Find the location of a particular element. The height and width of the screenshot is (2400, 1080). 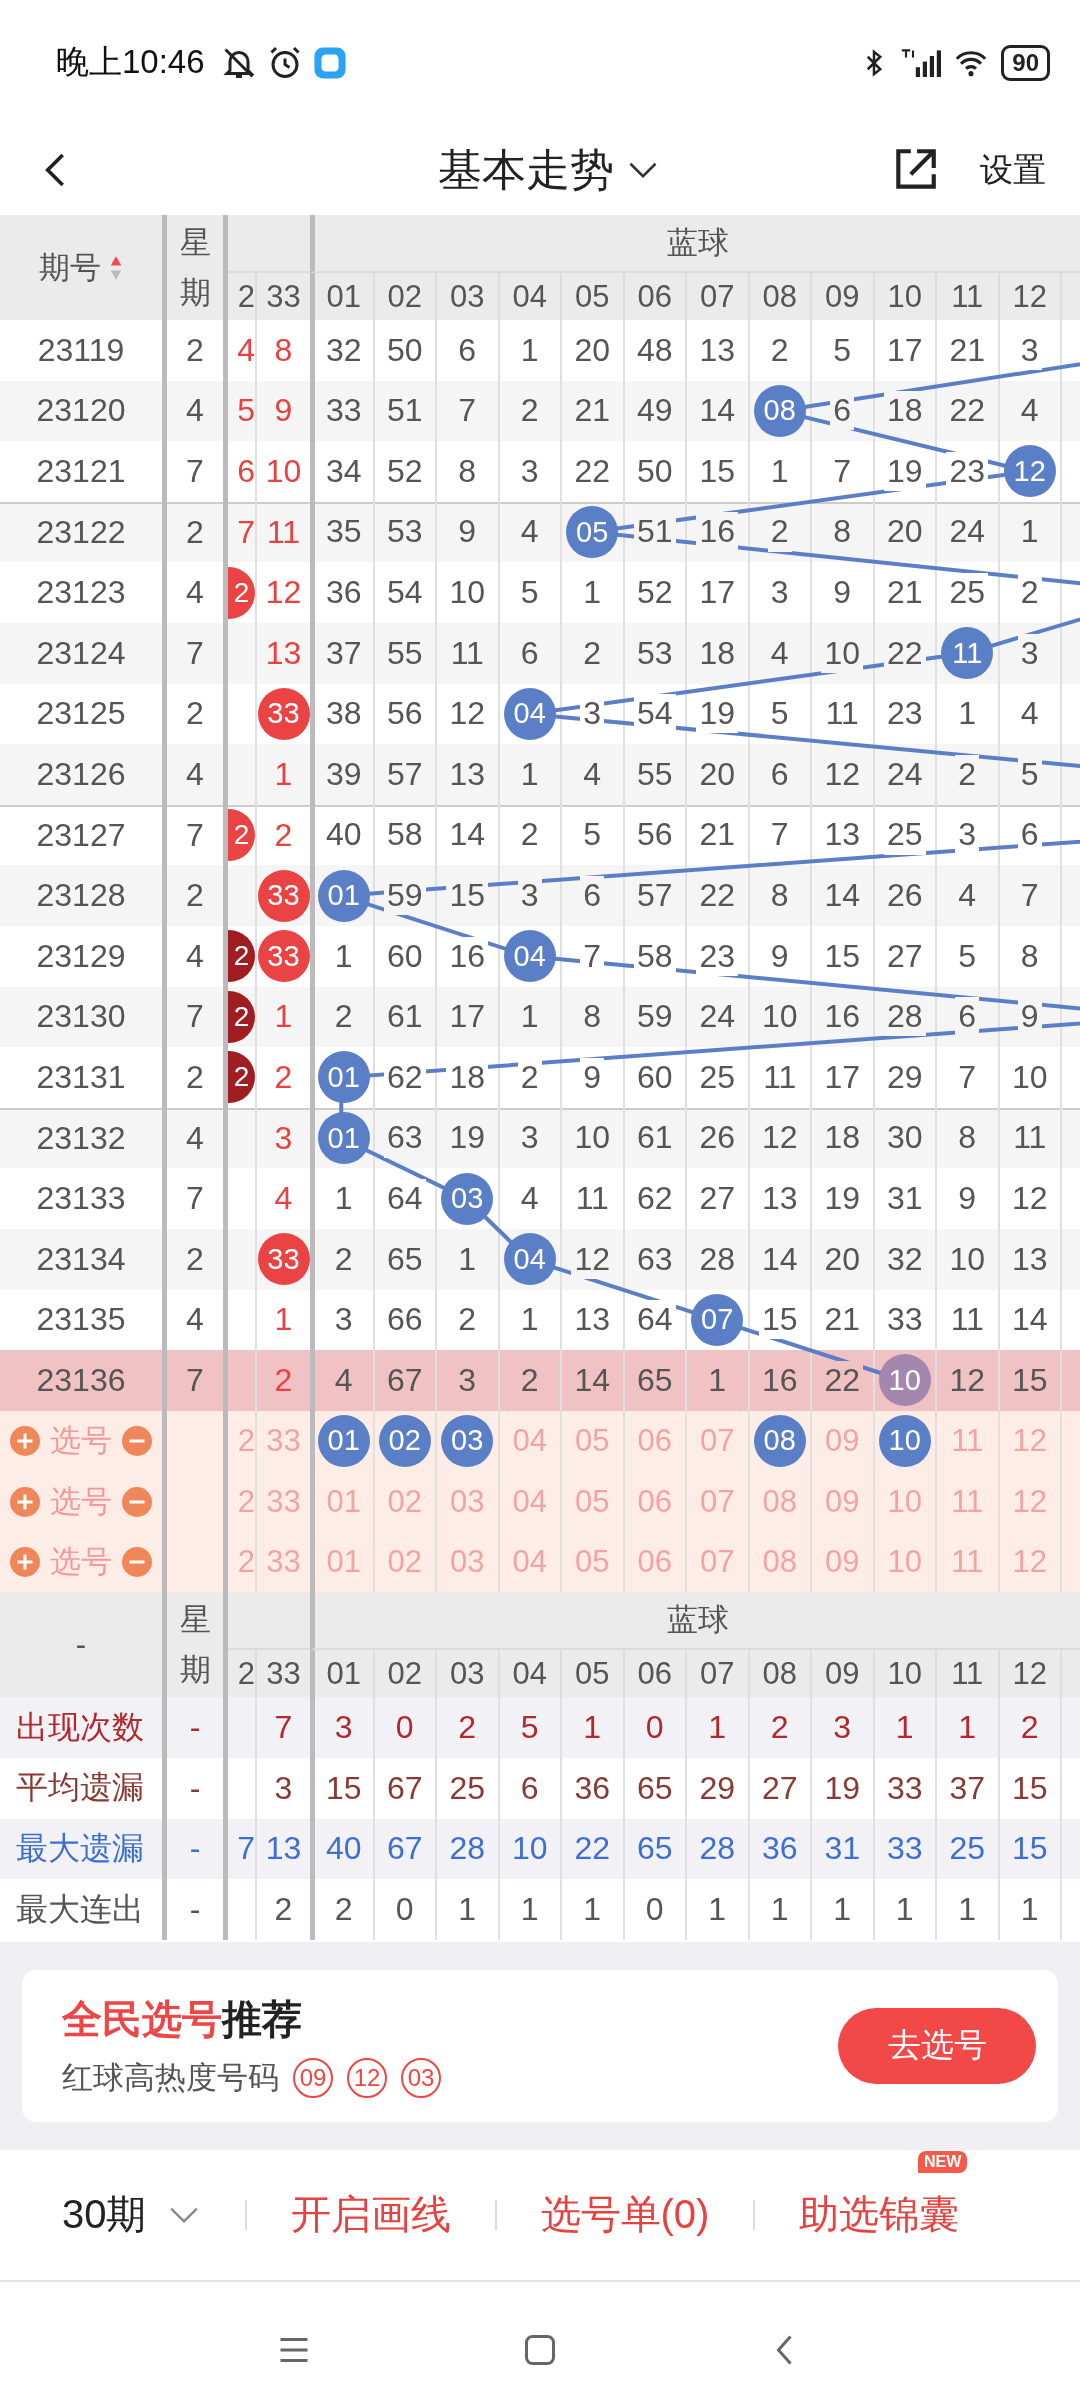

issue-cell-text: 23132 is located at coordinates (81, 1138).